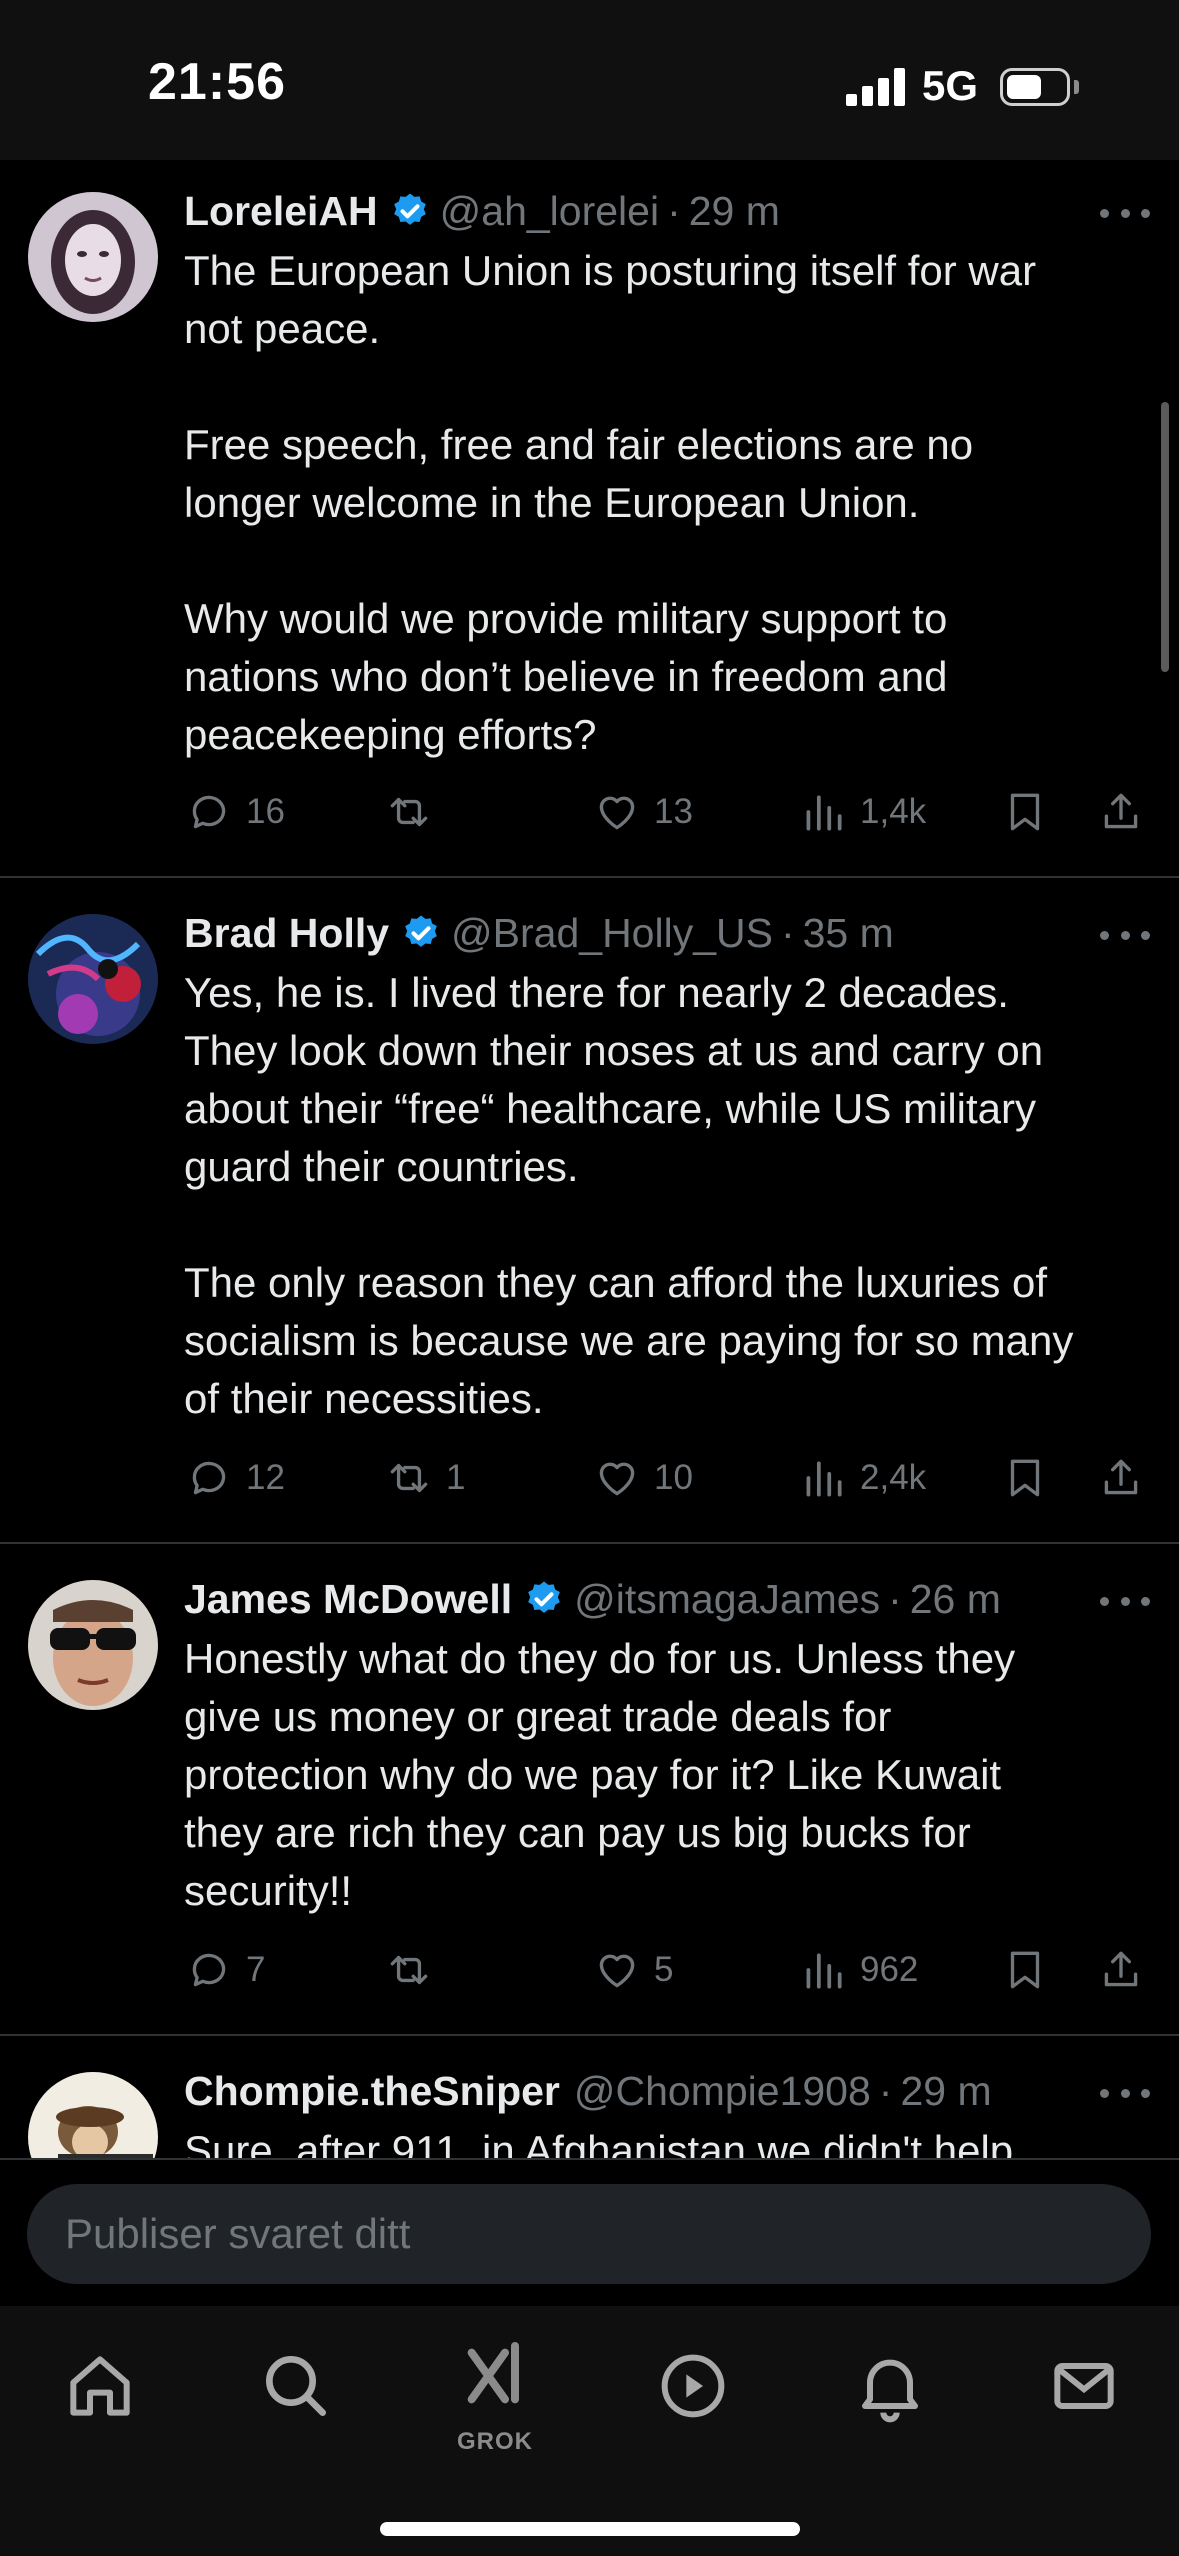  I want to click on like-button: 10, so click(642, 1478).